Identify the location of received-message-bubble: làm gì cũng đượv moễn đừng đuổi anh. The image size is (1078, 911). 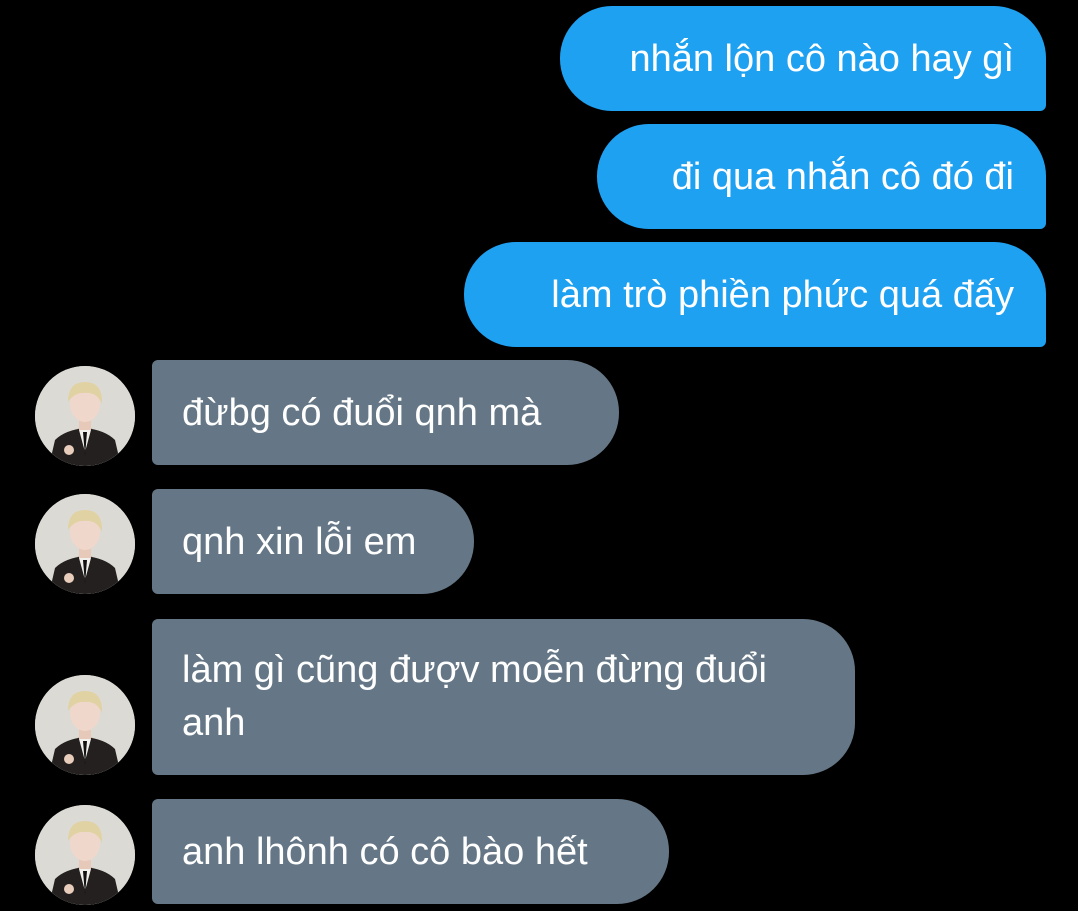
(503, 697).